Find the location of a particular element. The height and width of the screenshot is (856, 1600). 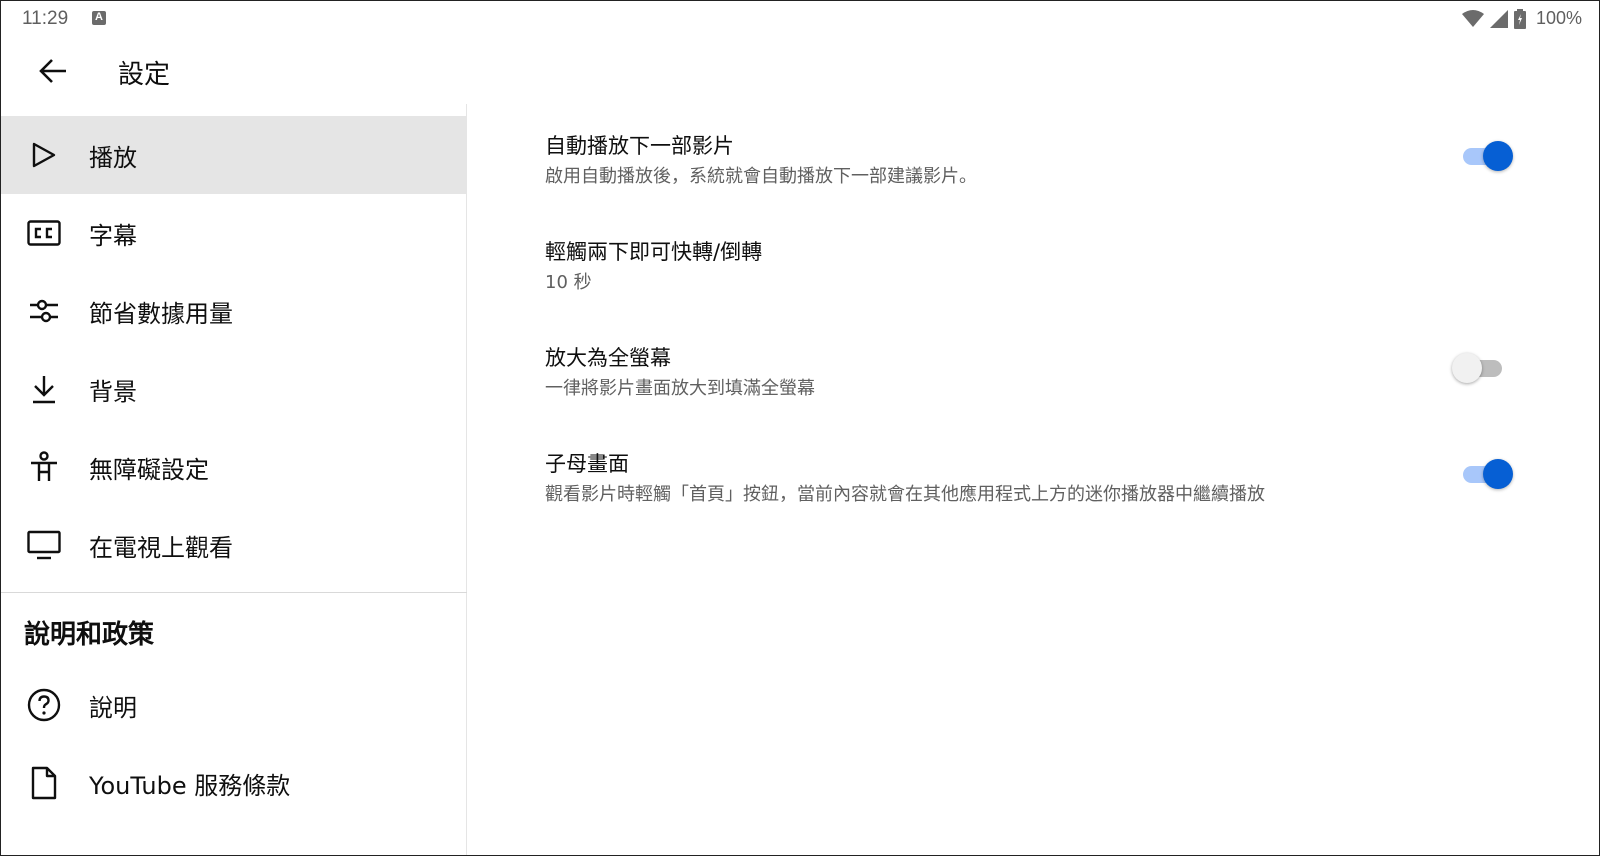

download-icon is located at coordinates (44, 389).